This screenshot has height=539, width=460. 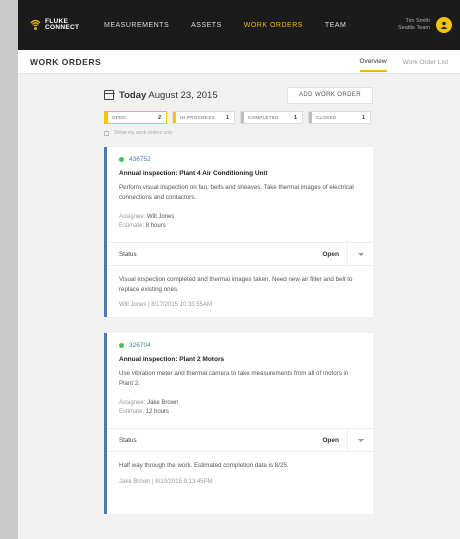 What do you see at coordinates (240, 345) in the screenshot?
I see `work-order-id-row: 326704` at bounding box center [240, 345].